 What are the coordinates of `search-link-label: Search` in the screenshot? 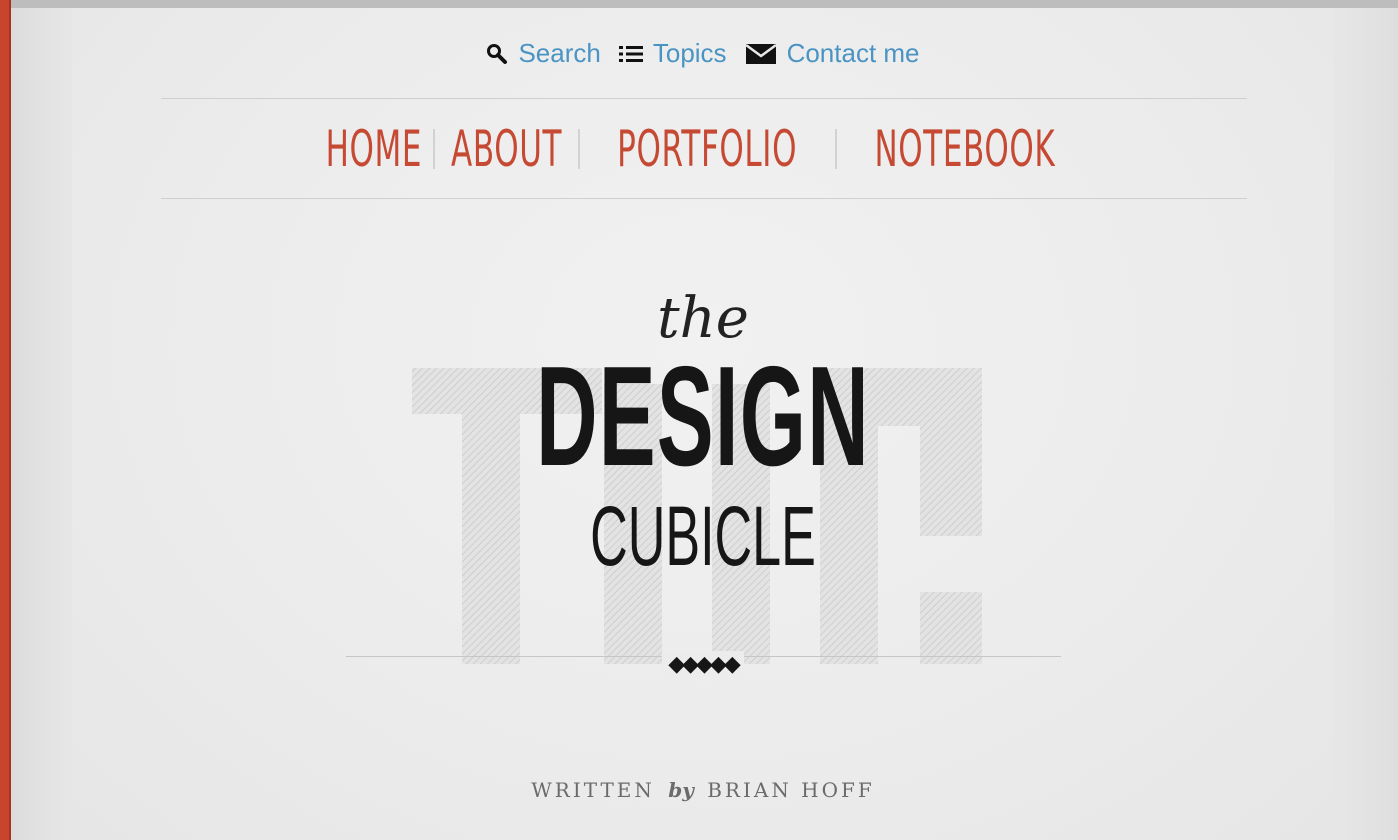 It's located at (559, 53).